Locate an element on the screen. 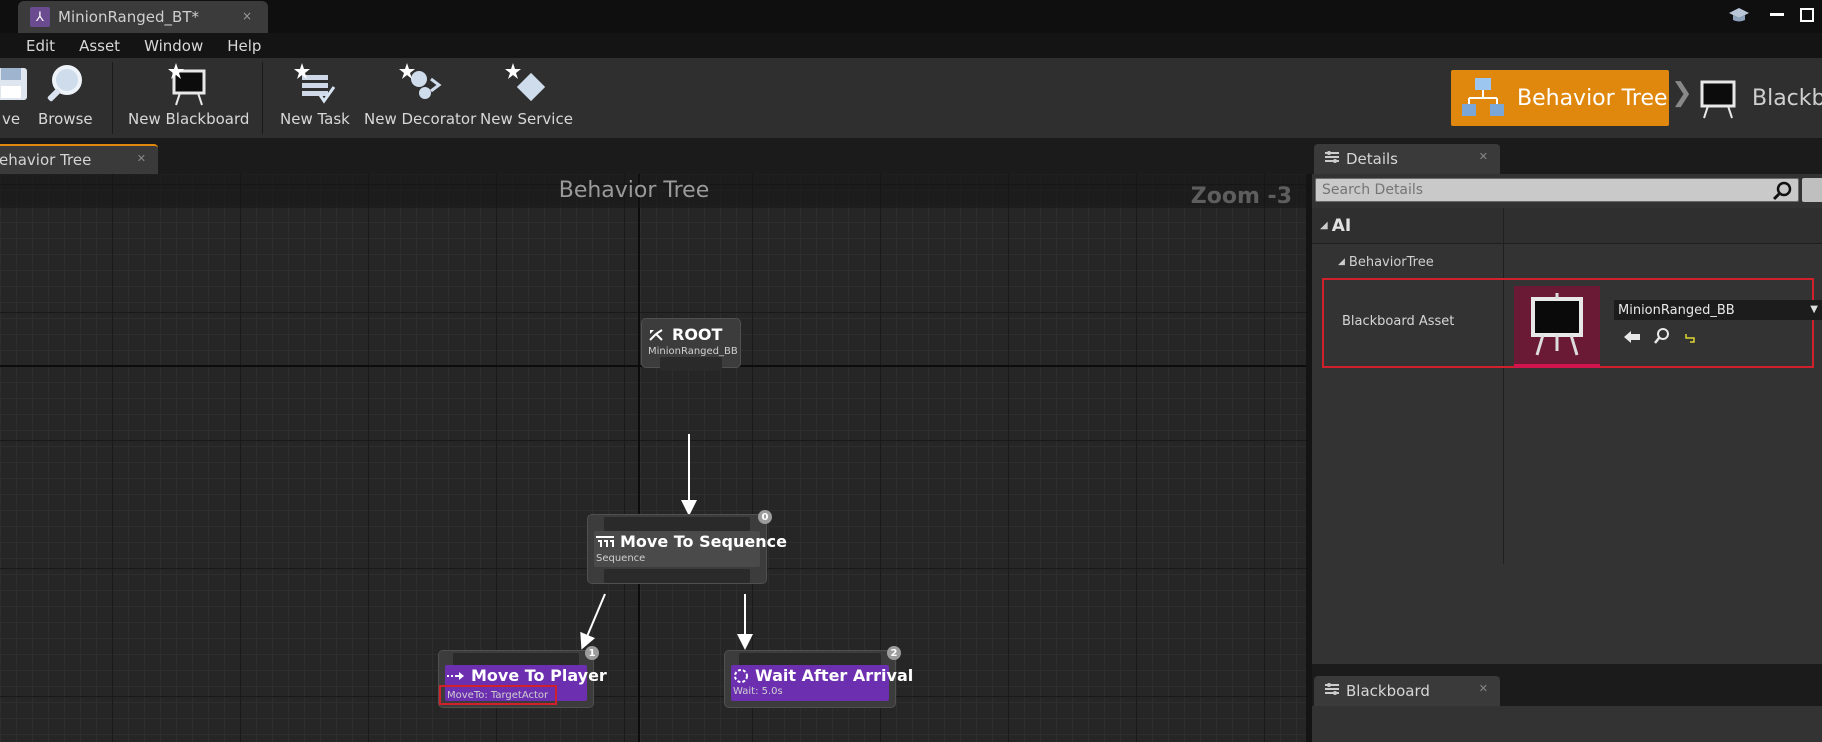  blackboard-asset-value: MinionRanged_BB is located at coordinates (1676, 310).